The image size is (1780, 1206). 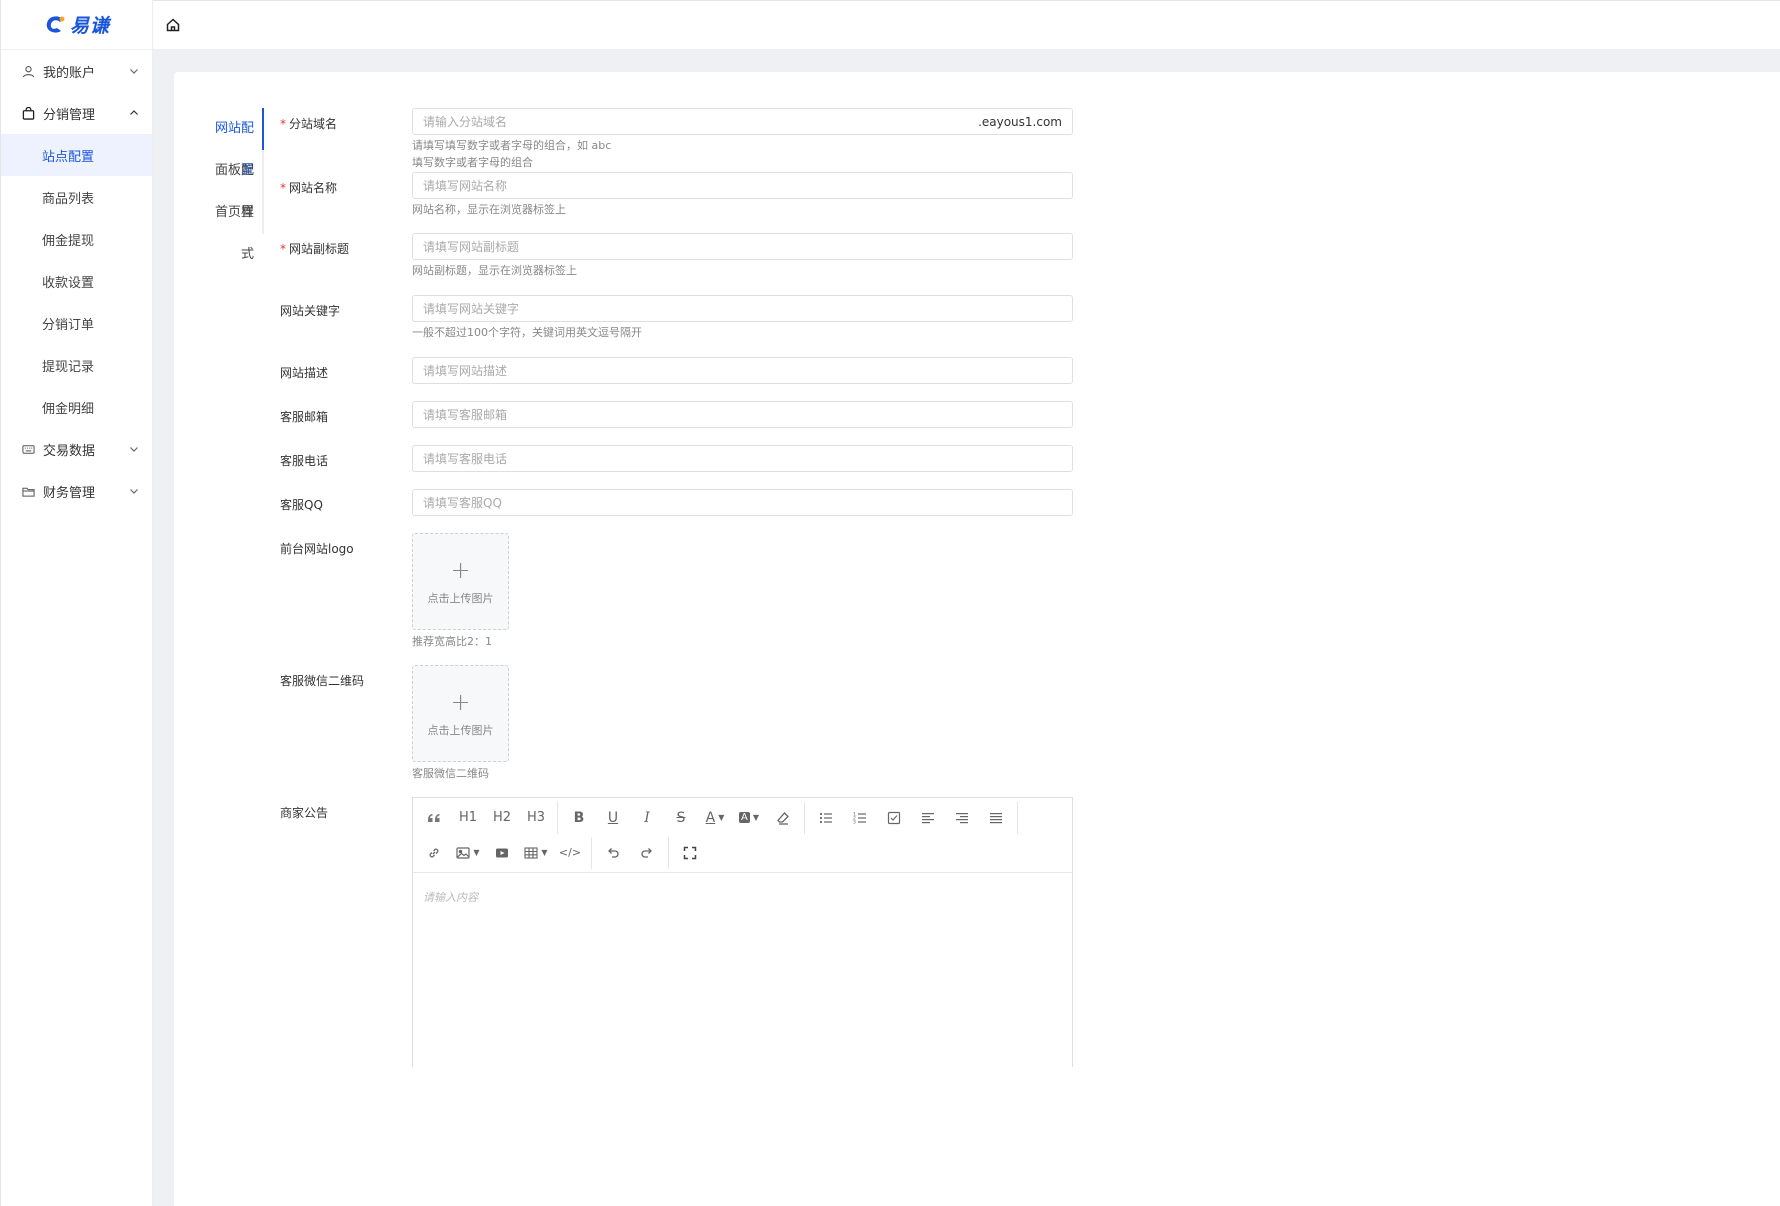 What do you see at coordinates (468, 853) in the screenshot?
I see `image-icon: ▼` at bounding box center [468, 853].